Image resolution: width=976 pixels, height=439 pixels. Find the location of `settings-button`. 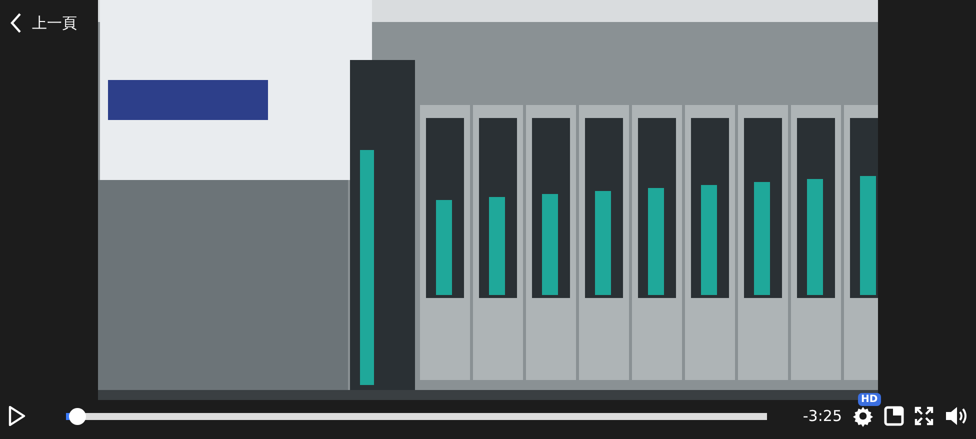

settings-button is located at coordinates (863, 416).